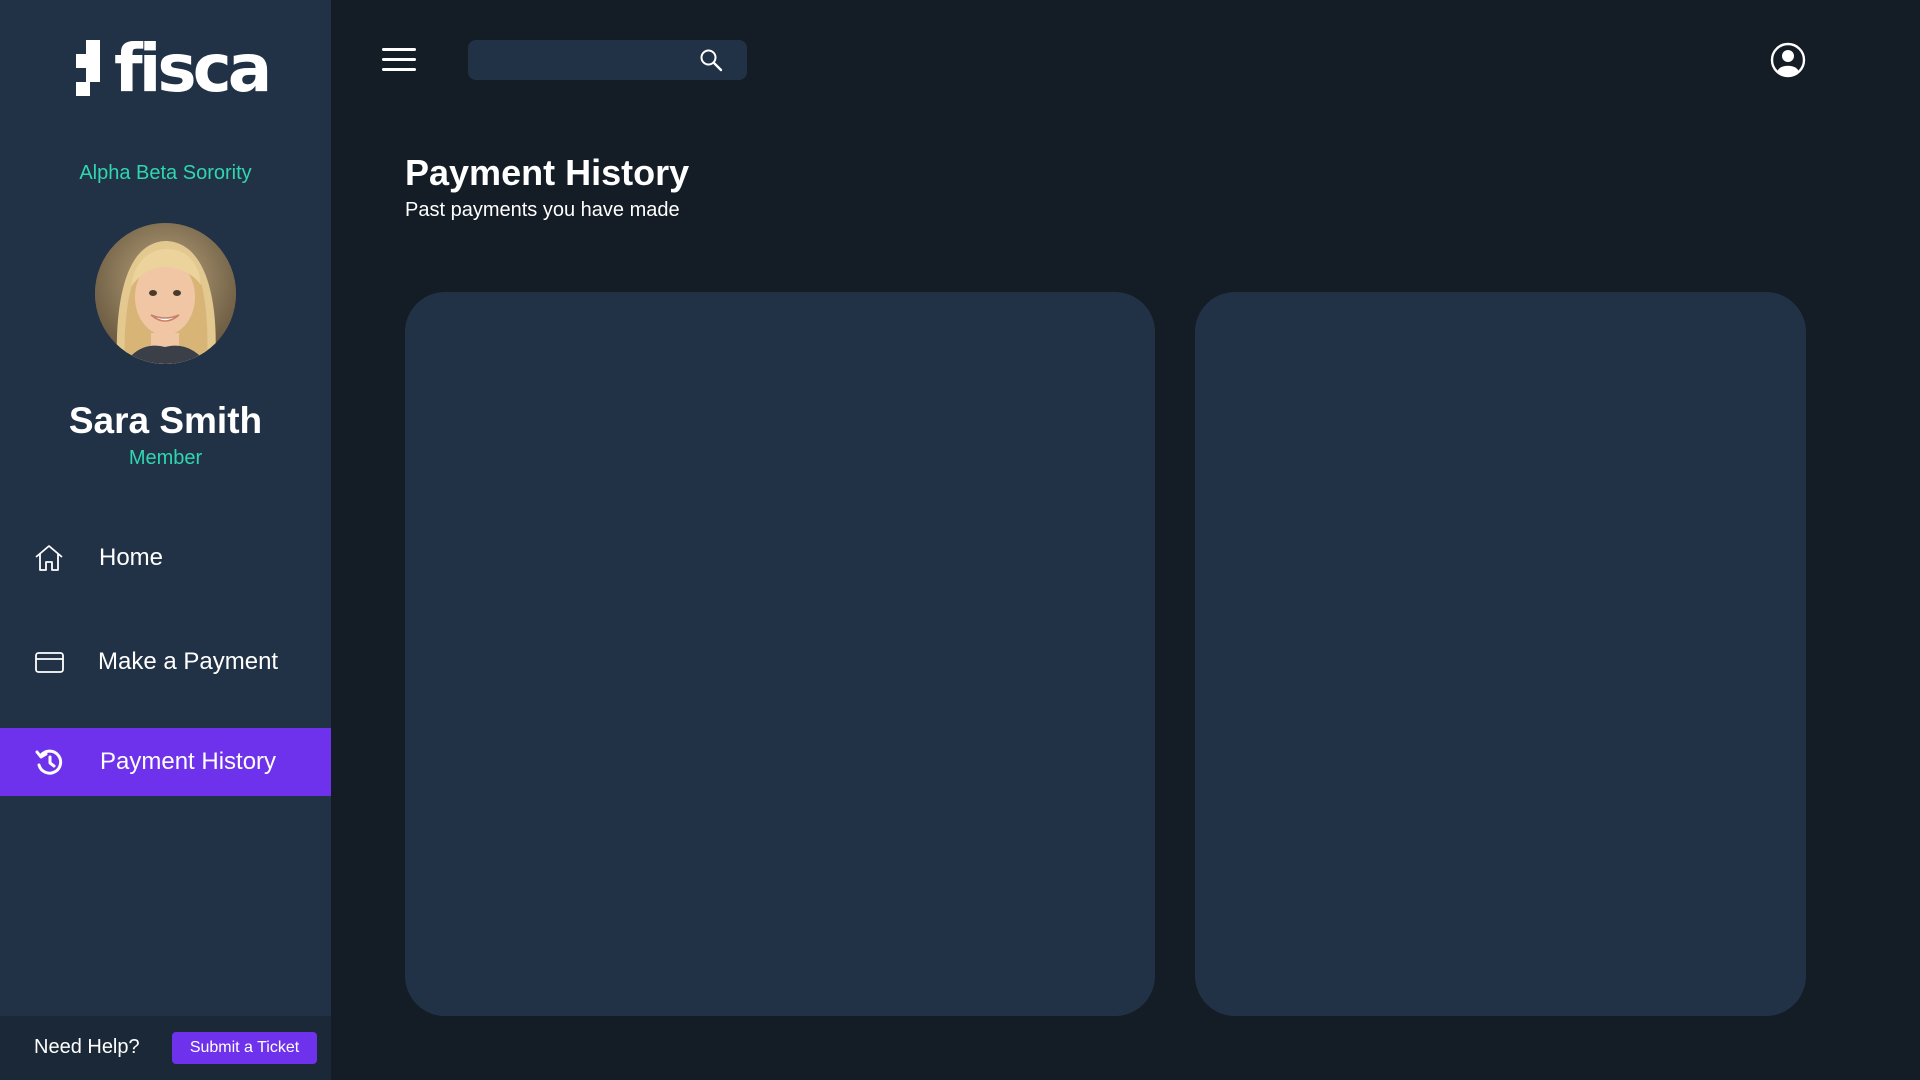  I want to click on hamburger-menu-icon, so click(399, 60).